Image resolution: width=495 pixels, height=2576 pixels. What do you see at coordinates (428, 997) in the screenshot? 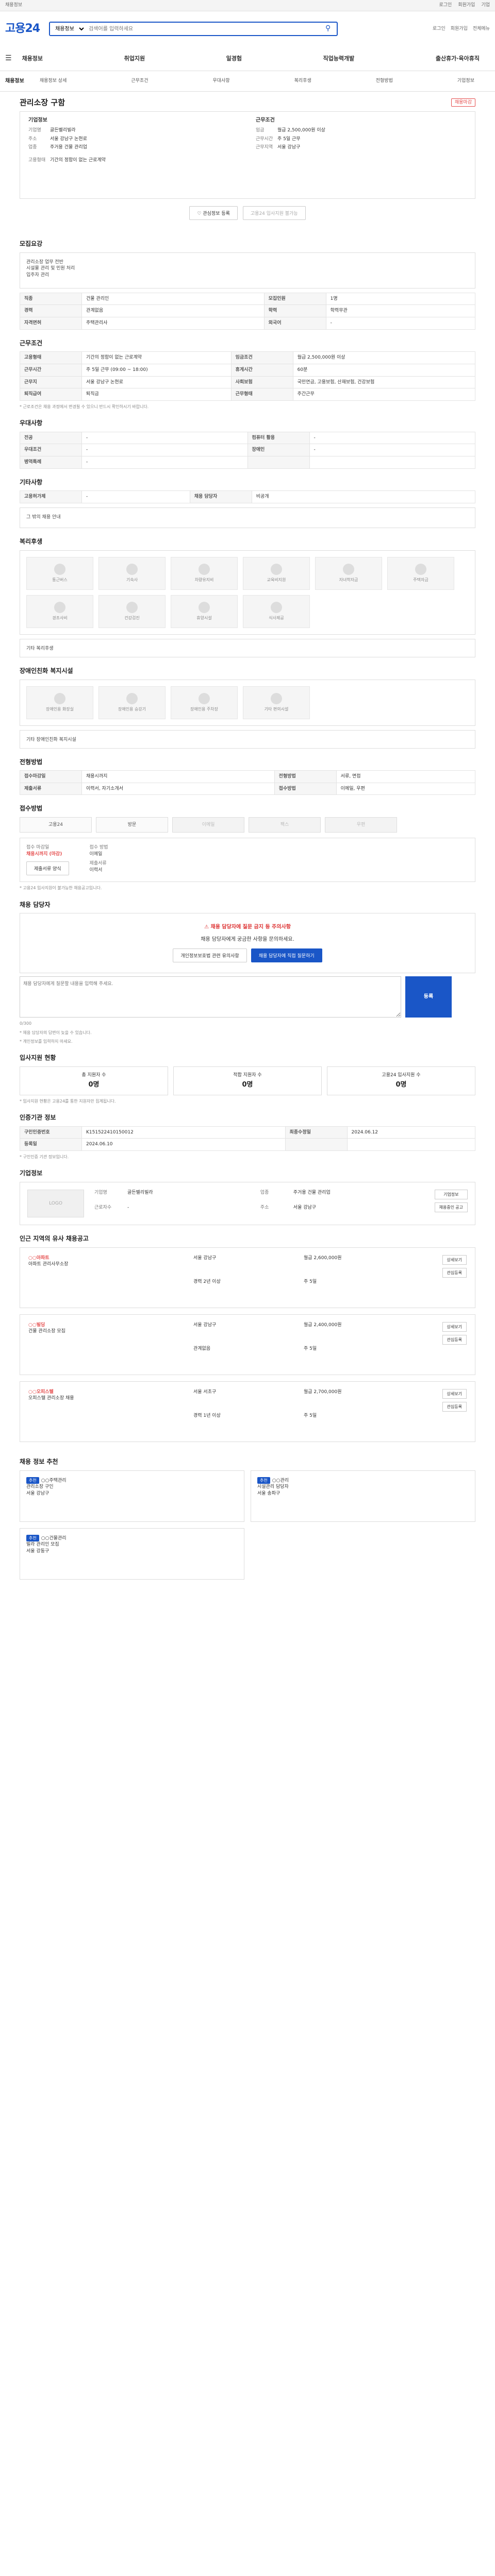
I see `question-submit-button: 등록` at bounding box center [428, 997].